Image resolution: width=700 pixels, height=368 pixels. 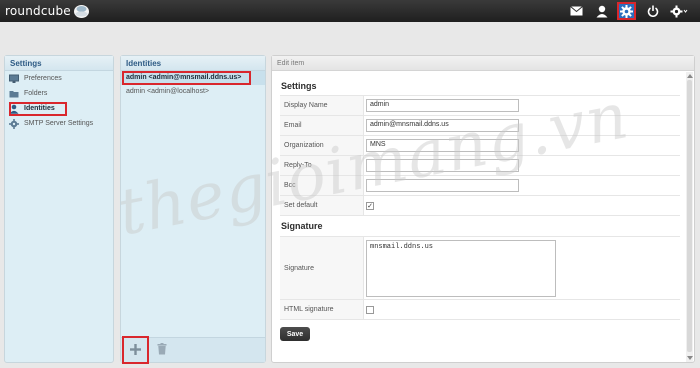 I want to click on html-signature-checkbox, so click(x=370, y=309).